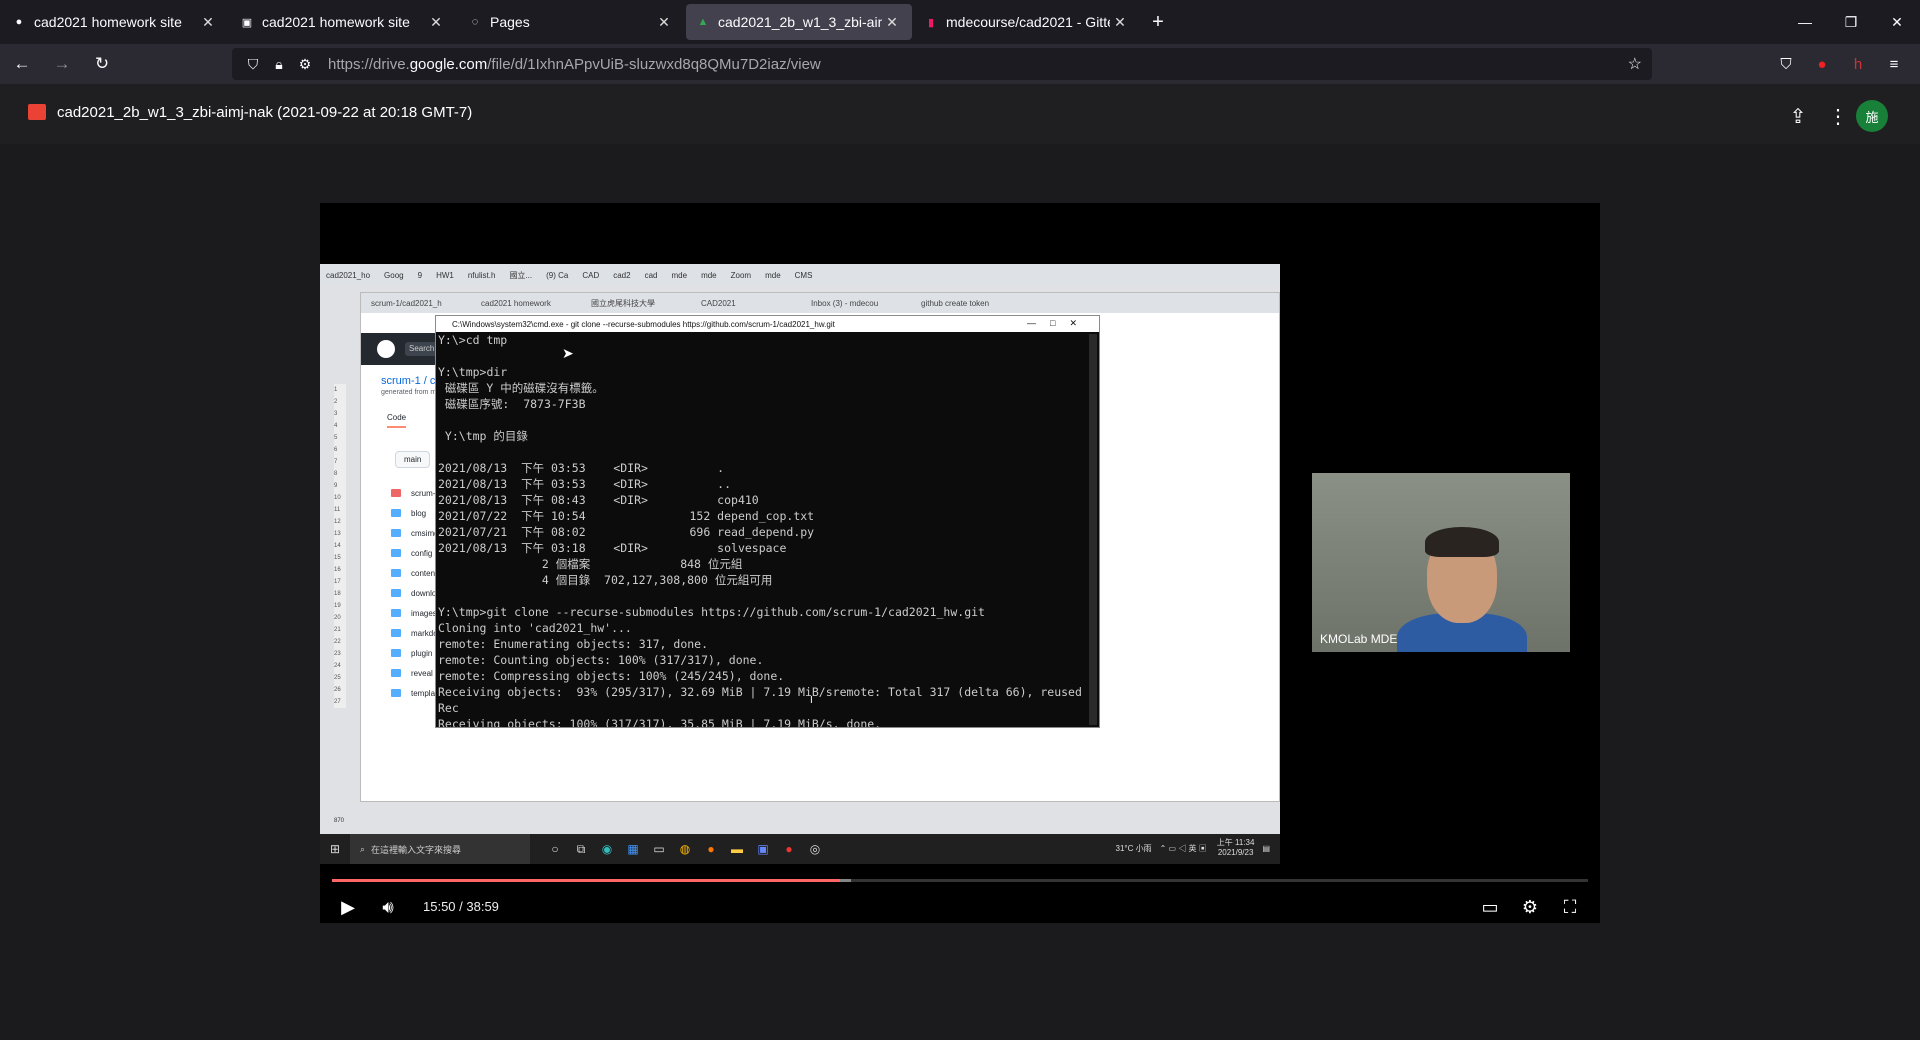 This screenshot has width=1920, height=1040. Describe the element at coordinates (394, 275) in the screenshot. I see `recorded-tab: Goog` at that location.